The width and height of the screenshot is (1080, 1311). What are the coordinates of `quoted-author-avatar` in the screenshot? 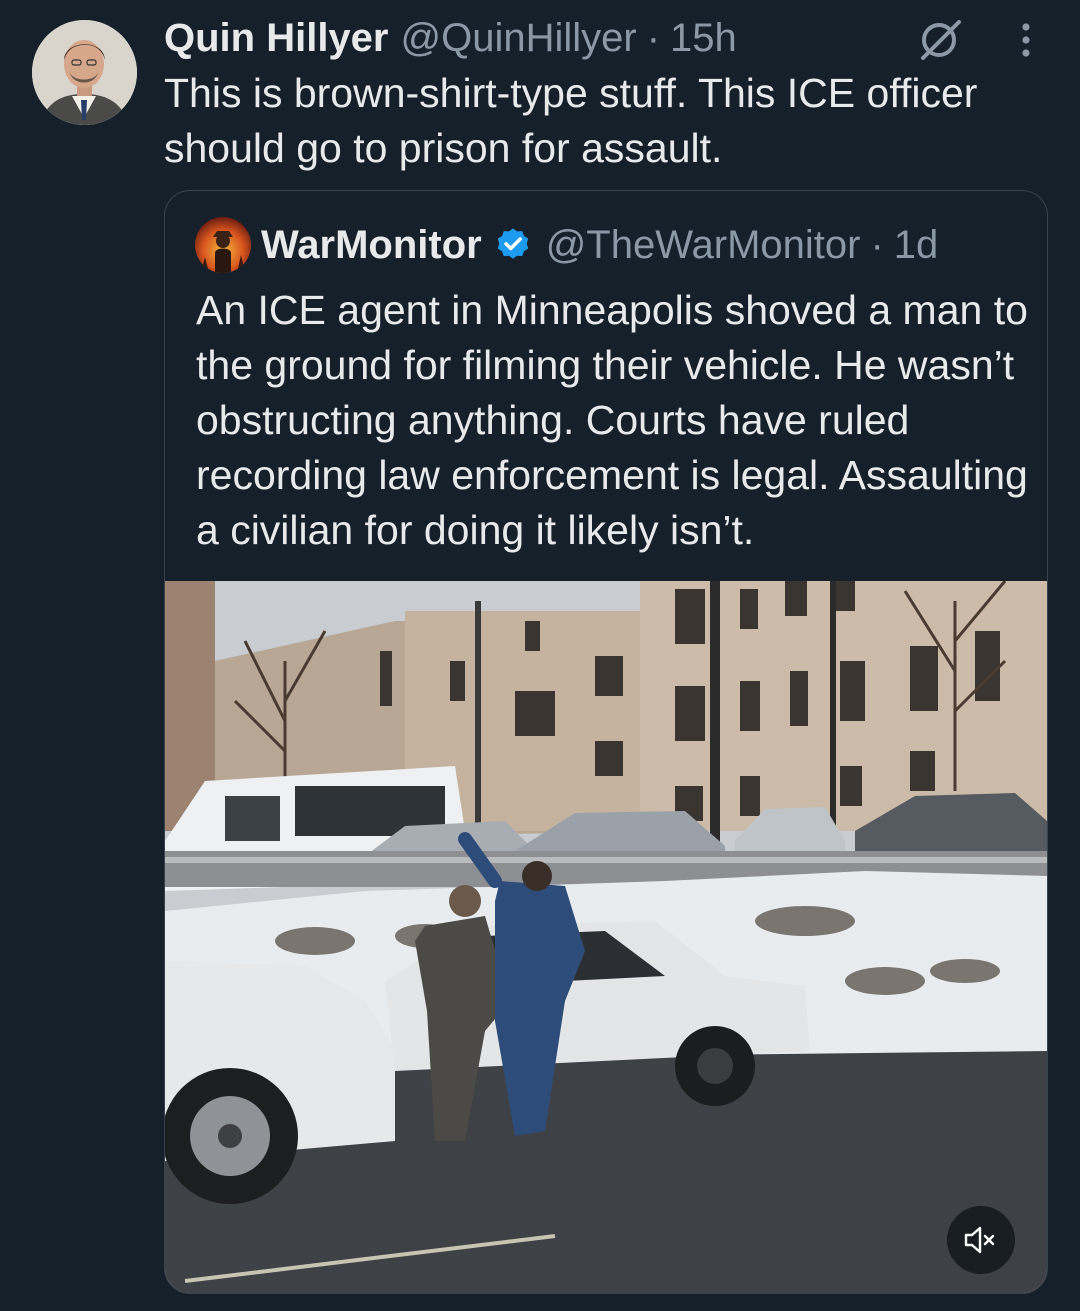 It's located at (223, 245).